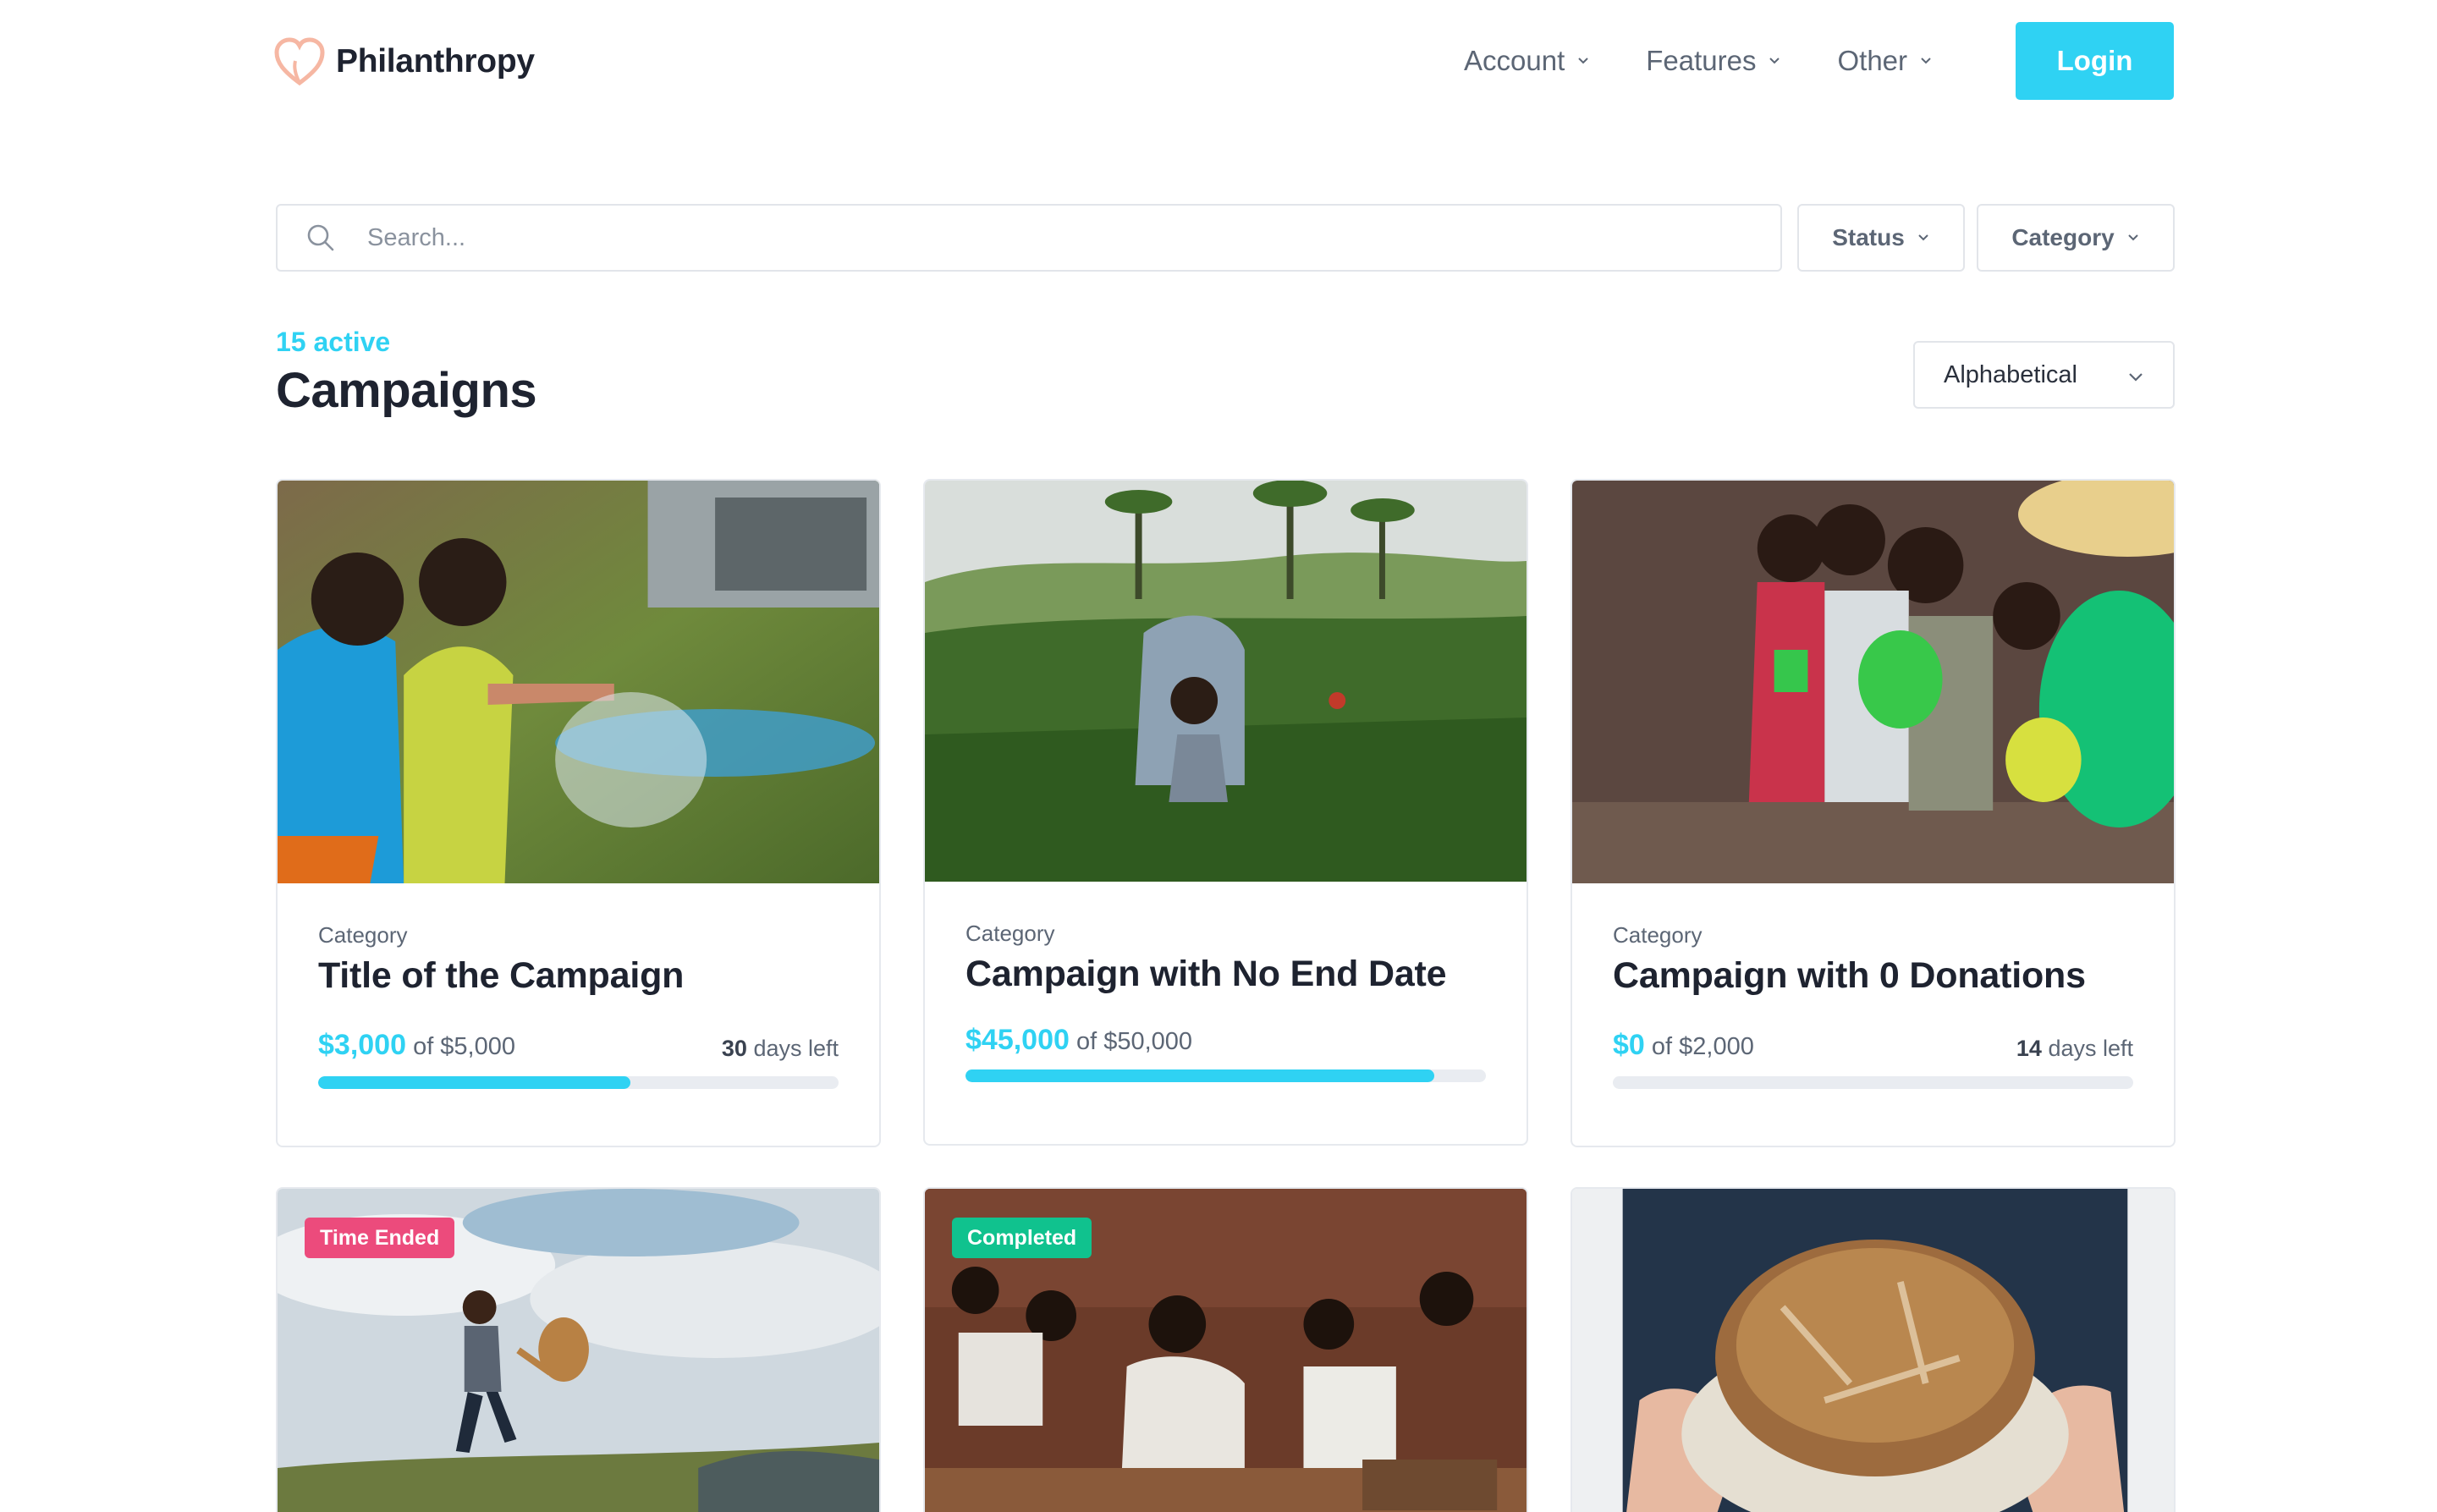 This screenshot has height=1512, width=2437. Describe the element at coordinates (380, 1238) in the screenshot. I see `status-badge: Time Ended` at that location.